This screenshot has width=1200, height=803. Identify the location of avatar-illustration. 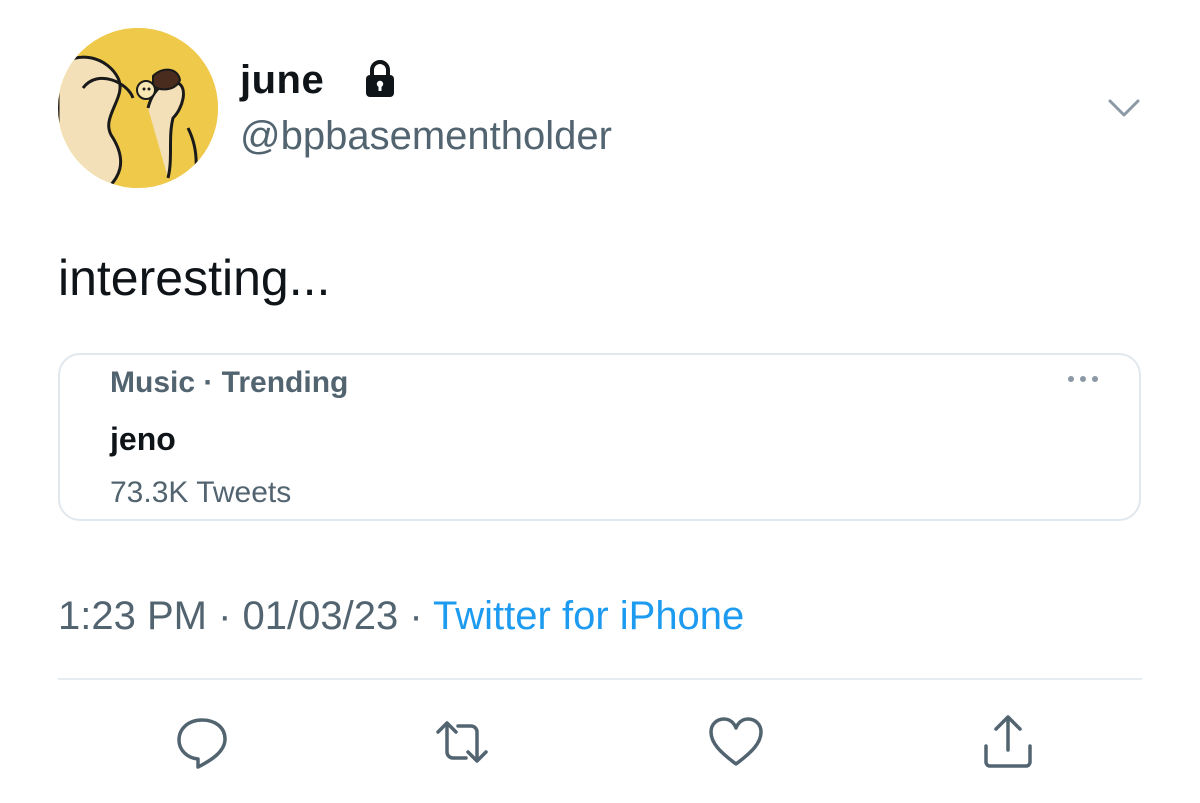
(138, 108).